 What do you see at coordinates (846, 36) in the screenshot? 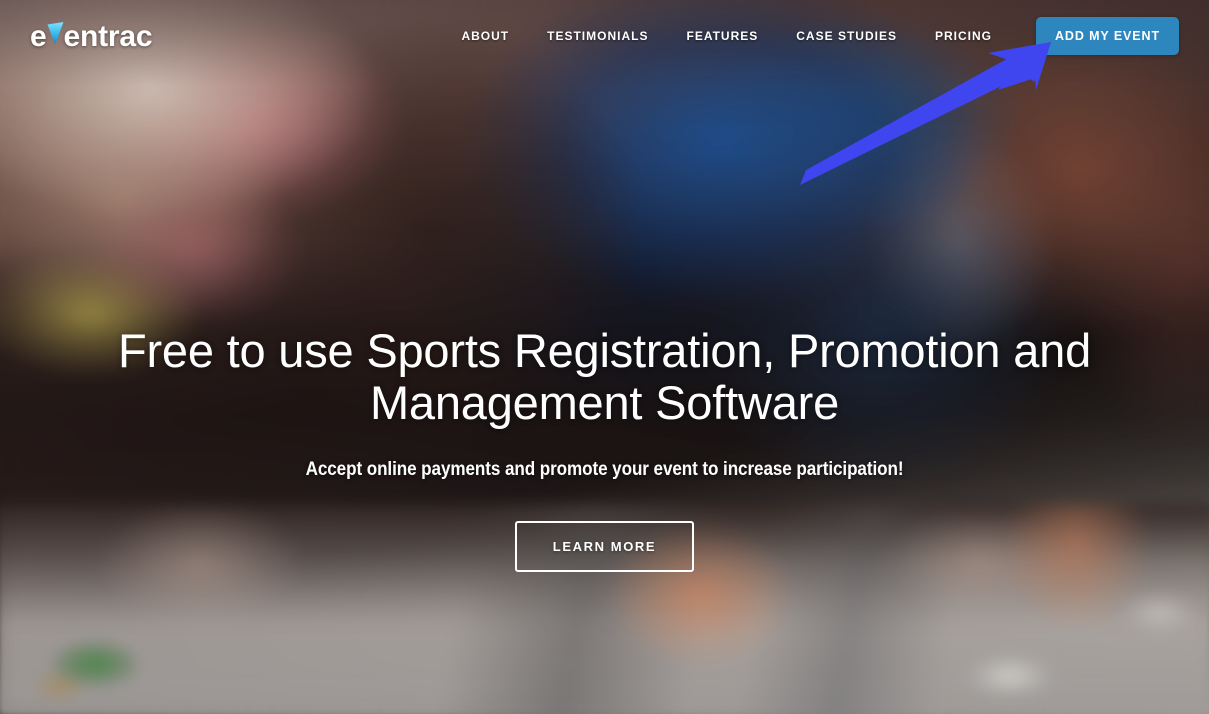
I see `nav-item-case-studies: CASE STUDIES` at bounding box center [846, 36].